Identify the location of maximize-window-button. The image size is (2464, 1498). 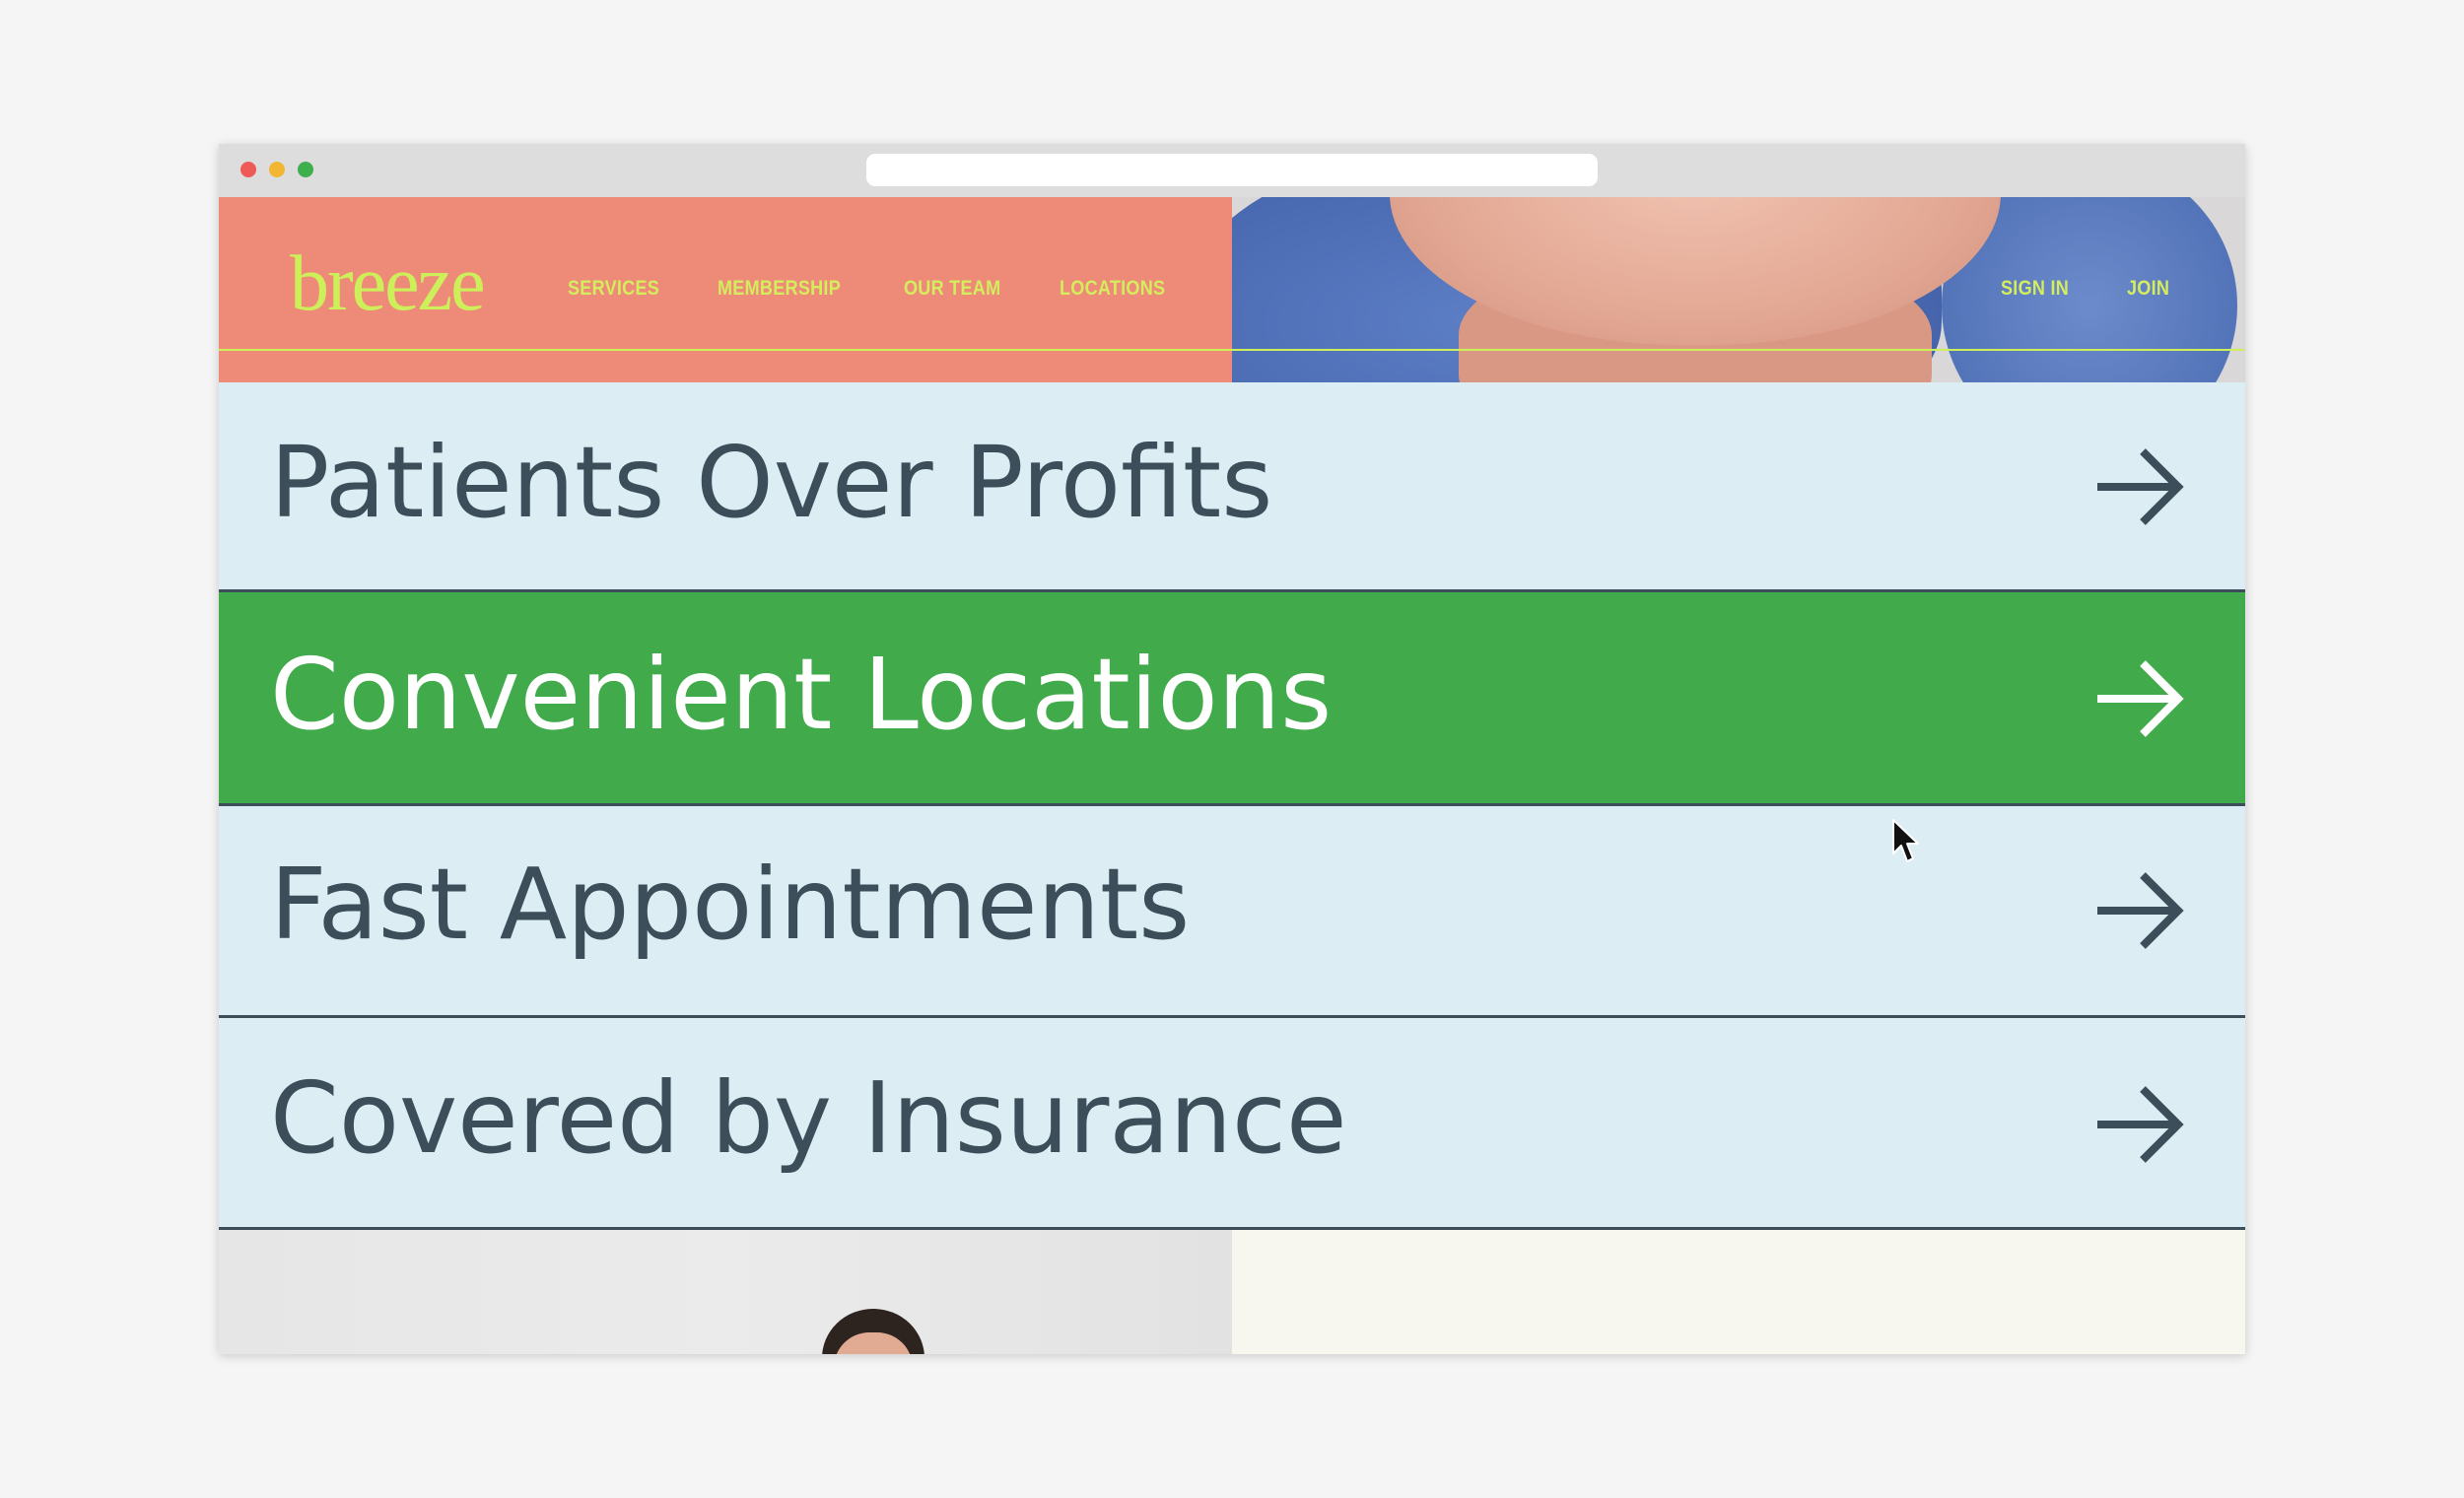
(305, 169).